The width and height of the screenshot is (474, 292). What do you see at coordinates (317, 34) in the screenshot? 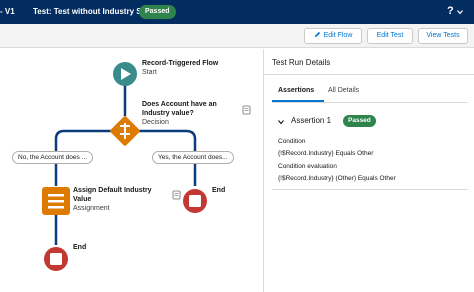
I see `pencil-icon` at bounding box center [317, 34].